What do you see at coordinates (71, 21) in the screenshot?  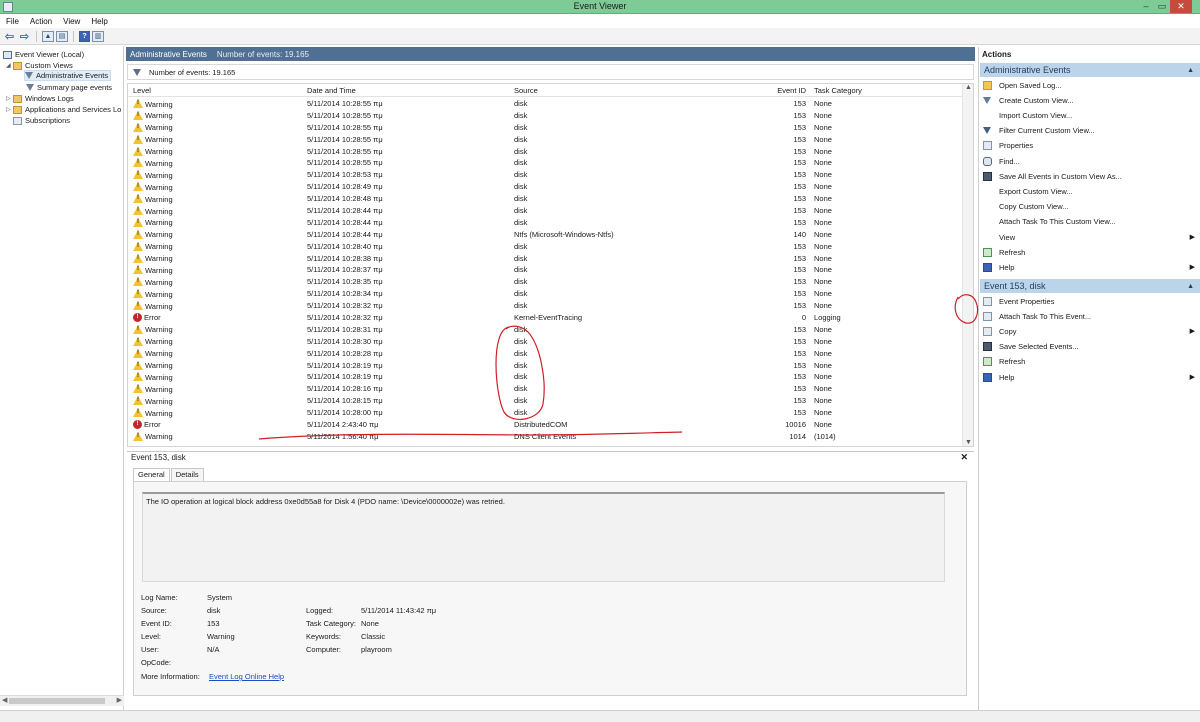 I see `menu-view: View` at bounding box center [71, 21].